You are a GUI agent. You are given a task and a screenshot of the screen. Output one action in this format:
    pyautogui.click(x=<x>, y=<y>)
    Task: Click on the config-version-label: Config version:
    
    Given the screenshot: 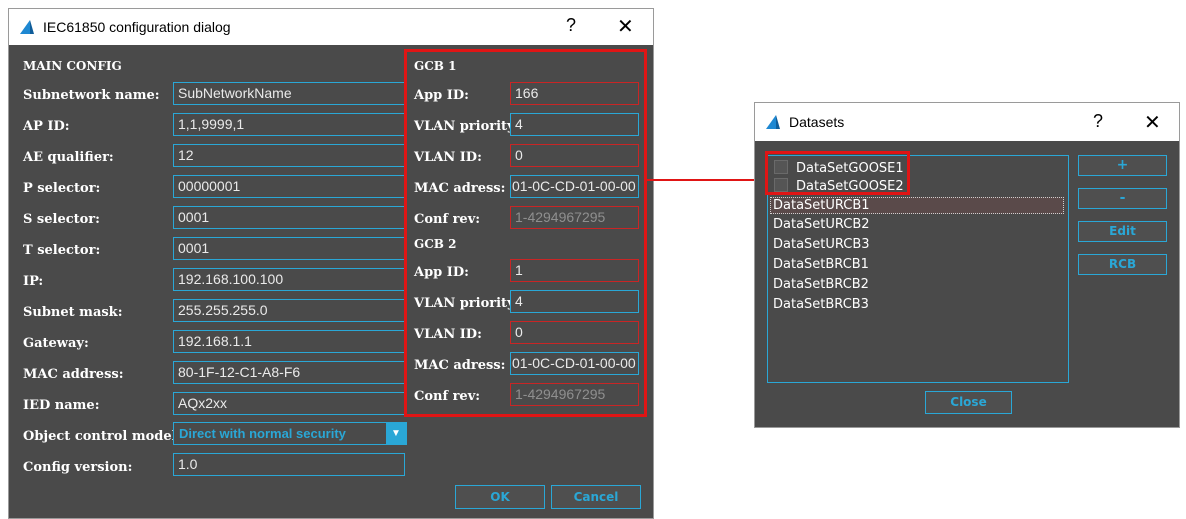 What is the action you would take?
    pyautogui.click(x=78, y=467)
    